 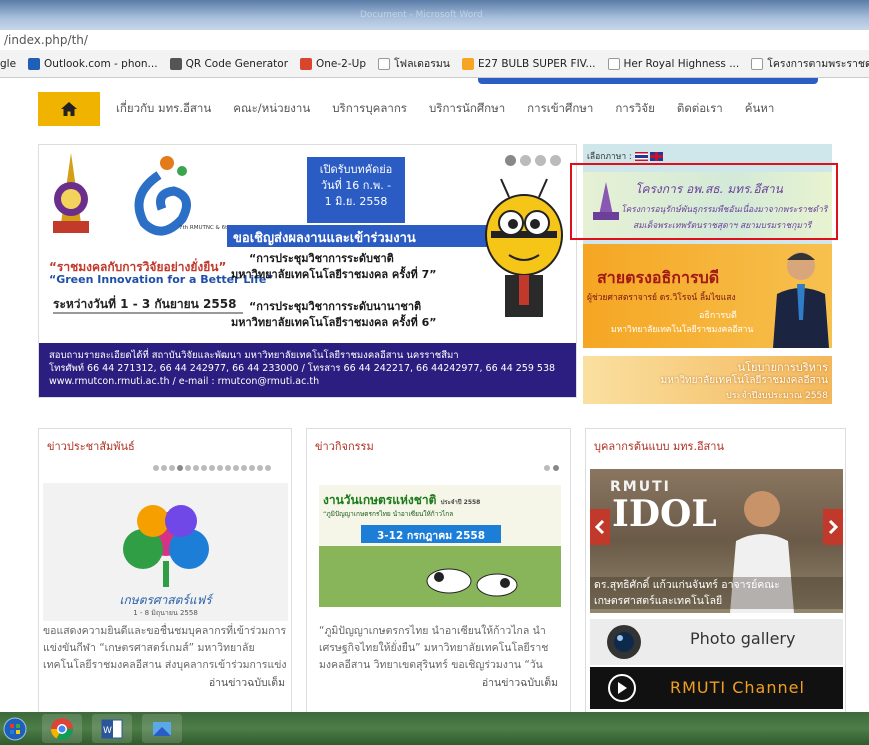 I want to click on svg-text: W, so click(x=107, y=731).